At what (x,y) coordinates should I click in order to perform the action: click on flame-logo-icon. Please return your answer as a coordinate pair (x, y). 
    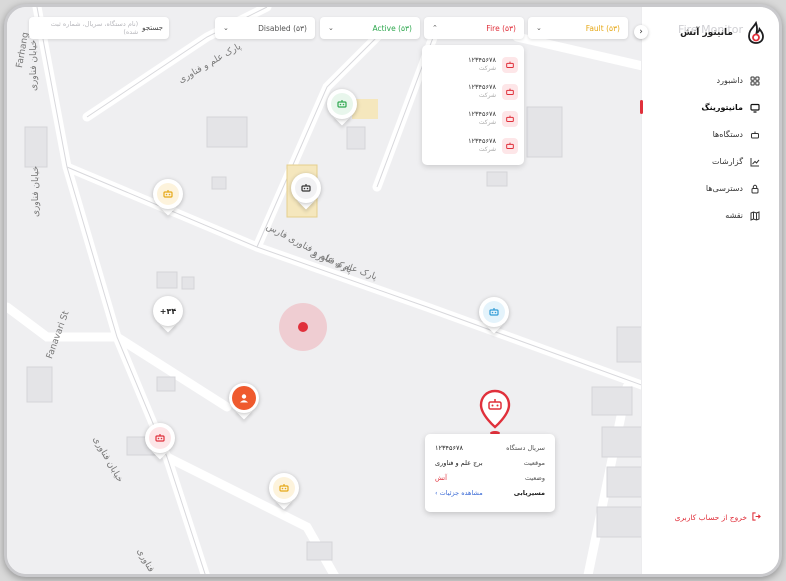
    Looking at the image, I should click on (756, 32).